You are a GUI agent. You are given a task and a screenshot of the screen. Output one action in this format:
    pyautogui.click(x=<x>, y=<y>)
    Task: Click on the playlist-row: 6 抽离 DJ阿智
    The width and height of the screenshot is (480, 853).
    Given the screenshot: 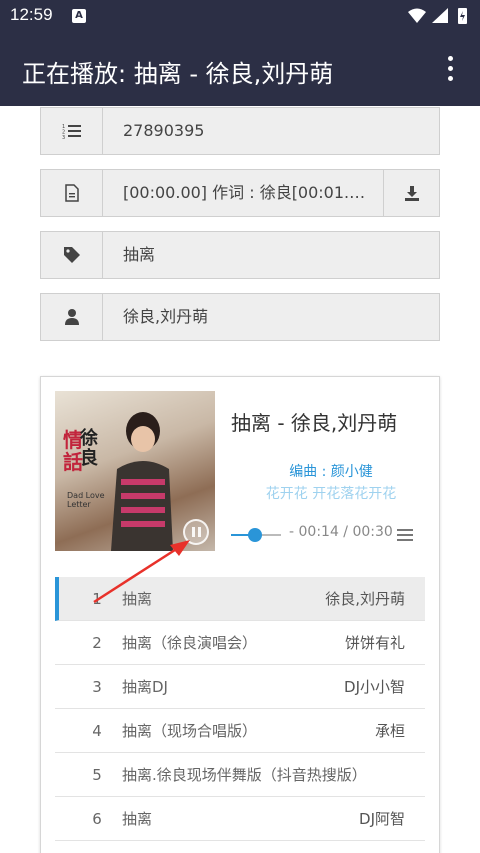 What is the action you would take?
    pyautogui.click(x=240, y=819)
    